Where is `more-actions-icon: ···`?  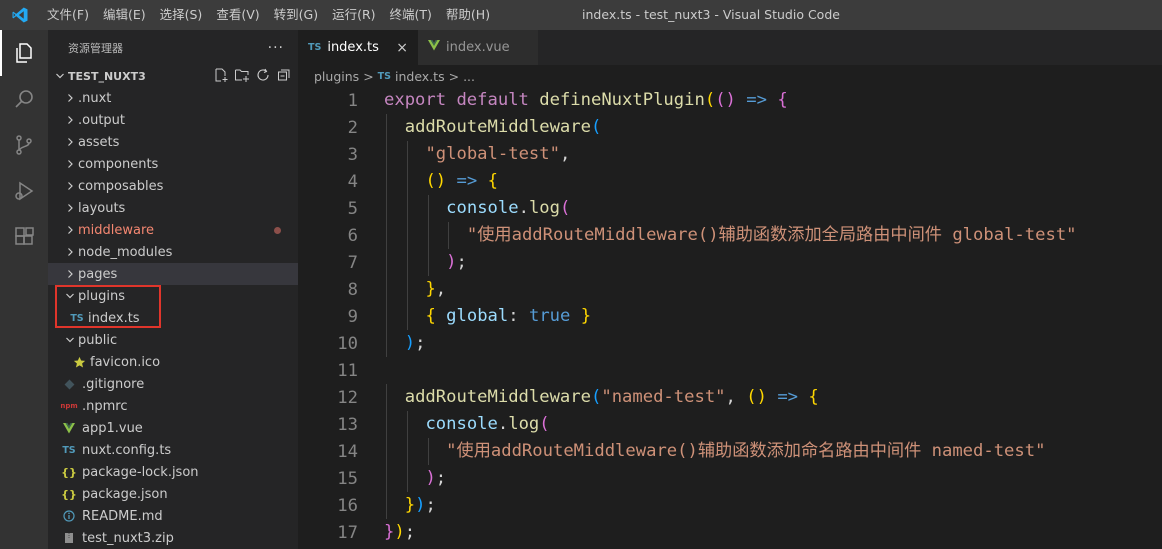 more-actions-icon: ··· is located at coordinates (276, 48).